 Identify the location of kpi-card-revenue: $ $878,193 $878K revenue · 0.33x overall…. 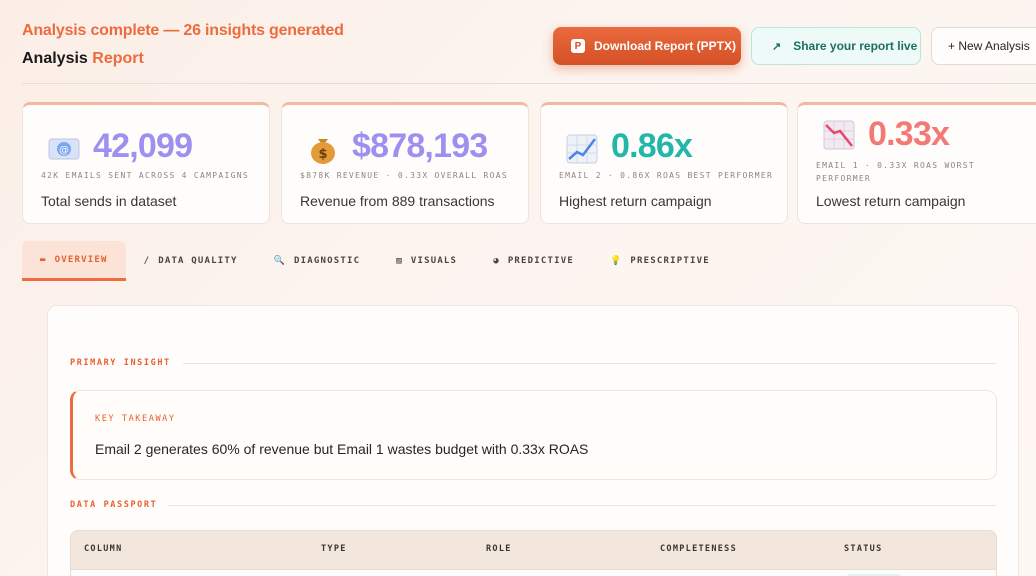
(405, 163).